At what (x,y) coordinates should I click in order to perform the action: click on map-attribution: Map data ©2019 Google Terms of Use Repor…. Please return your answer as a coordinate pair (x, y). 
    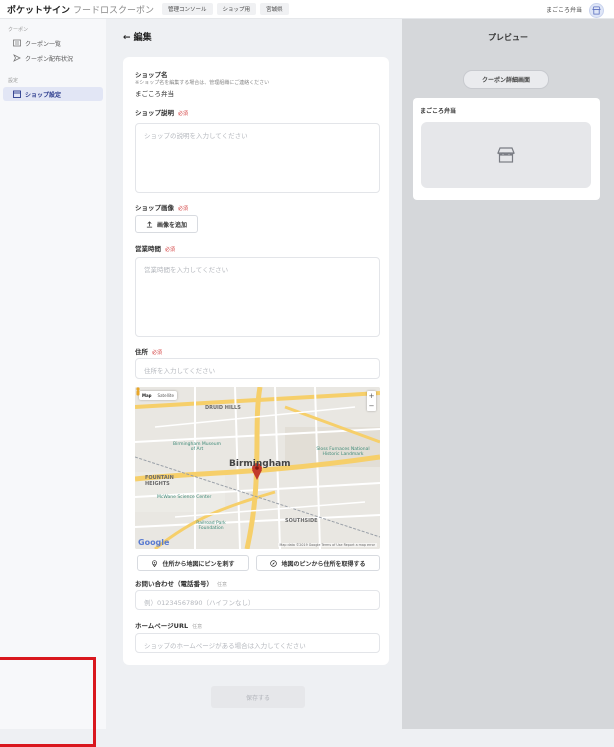
    Looking at the image, I should click on (327, 545).